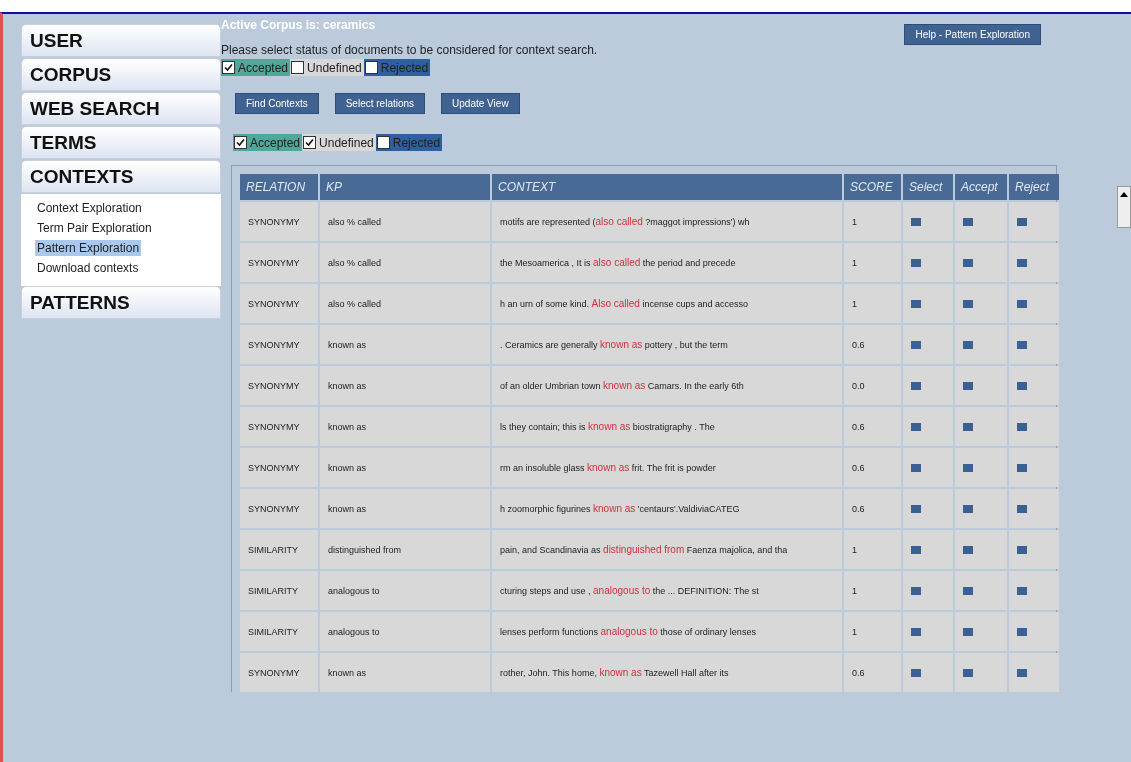  Describe the element at coordinates (1124, 207) in the screenshot. I see `scrollbar` at that location.